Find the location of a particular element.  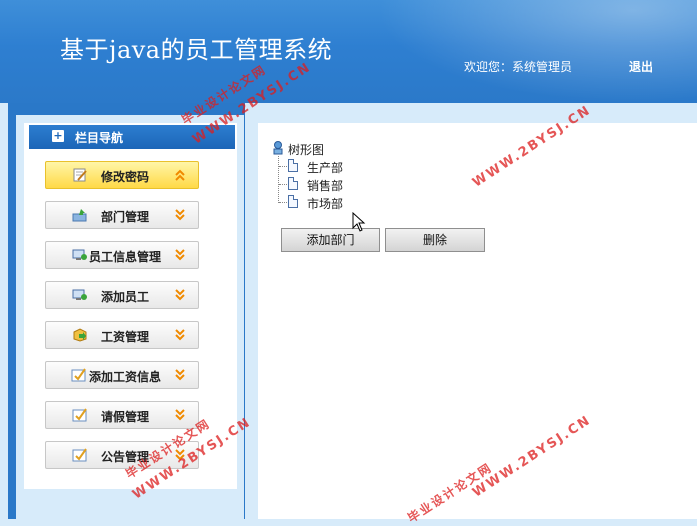

welcome-text: 欢迎您：系统管理员 is located at coordinates (518, 67).